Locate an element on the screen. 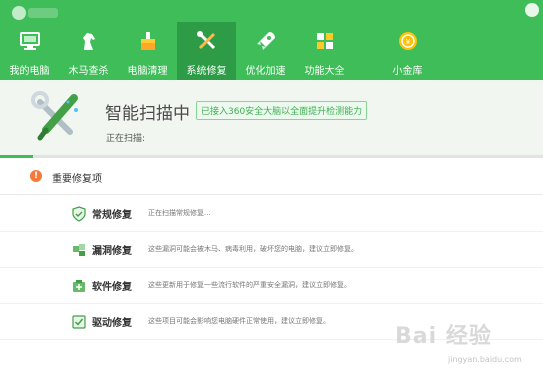 This screenshot has width=543, height=376. row-description: 这些更新用于修复一些流行软件的严重安全漏洞，建议立即修复。 is located at coordinates (249, 285).